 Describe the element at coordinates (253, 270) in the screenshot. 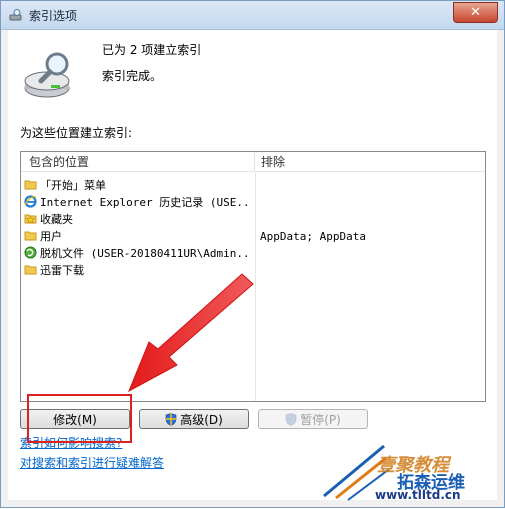

I see `table-row: 迅雷下载` at that location.